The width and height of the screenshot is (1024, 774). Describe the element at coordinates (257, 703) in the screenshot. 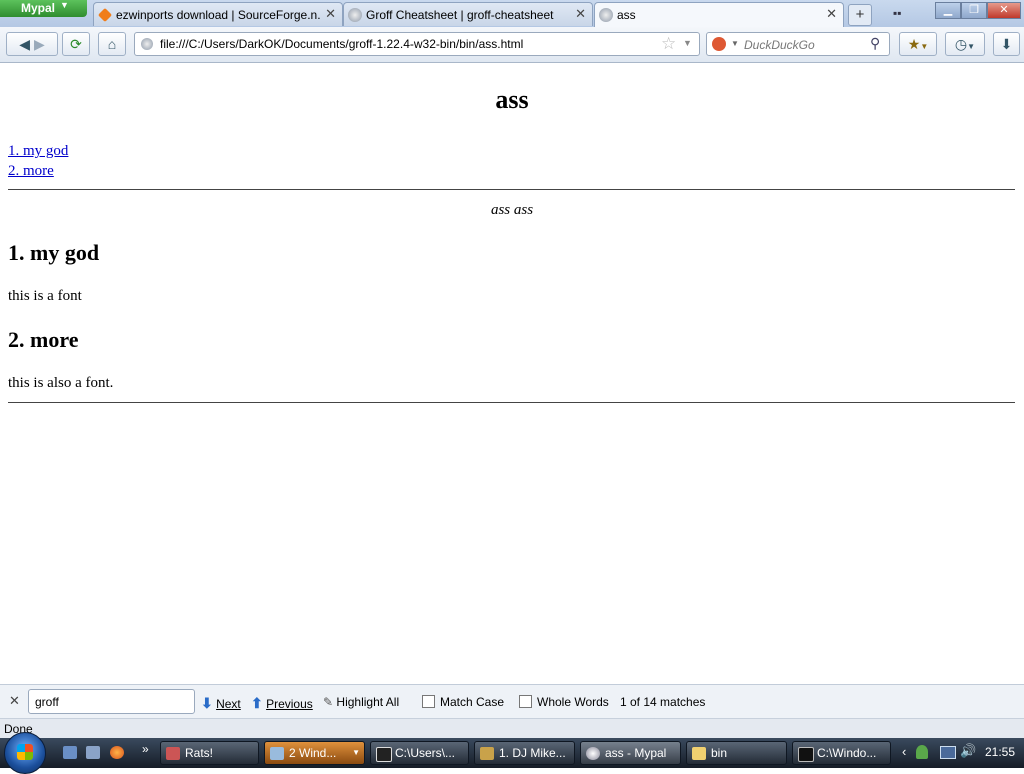

I see `arrow-up-icon: ⬆` at that location.